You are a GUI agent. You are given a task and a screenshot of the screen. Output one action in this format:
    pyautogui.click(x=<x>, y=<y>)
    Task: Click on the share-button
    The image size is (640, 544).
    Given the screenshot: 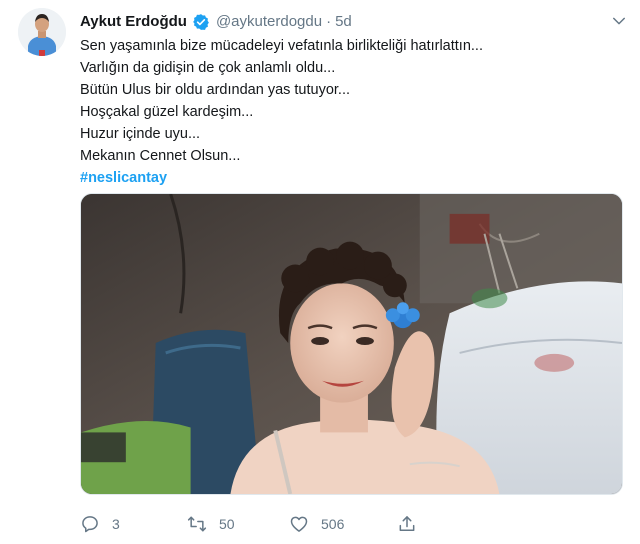 What is the action you would take?
    pyautogui.click(x=407, y=524)
    